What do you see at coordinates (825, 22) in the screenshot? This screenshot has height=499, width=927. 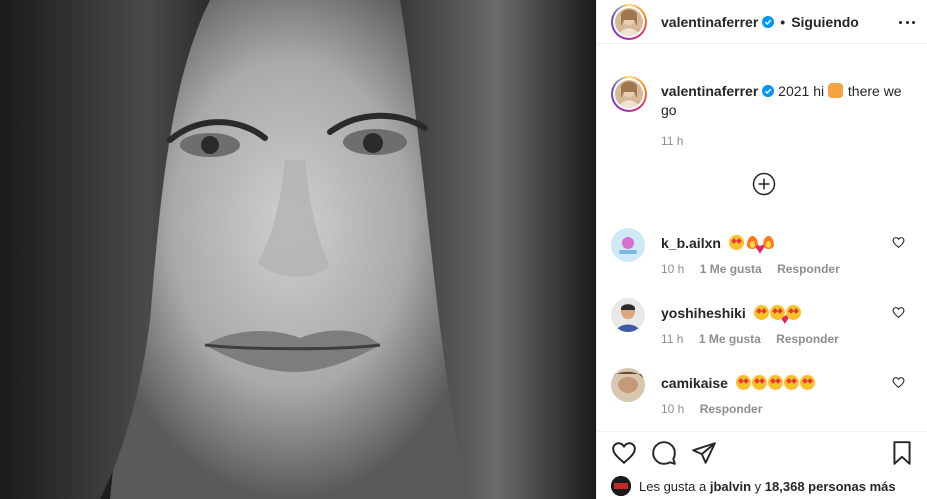 I see `following-button: Siguiendo` at bounding box center [825, 22].